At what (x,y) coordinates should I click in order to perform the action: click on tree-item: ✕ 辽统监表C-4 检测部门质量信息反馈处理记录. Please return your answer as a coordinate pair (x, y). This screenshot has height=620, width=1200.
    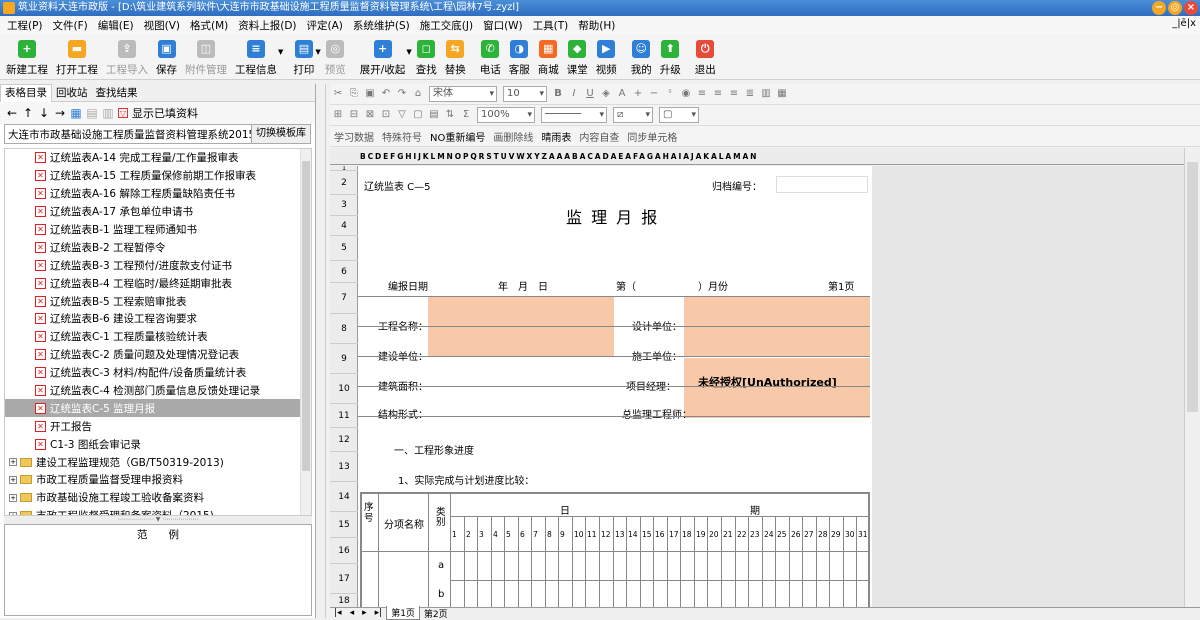
    Looking at the image, I should click on (158, 391).